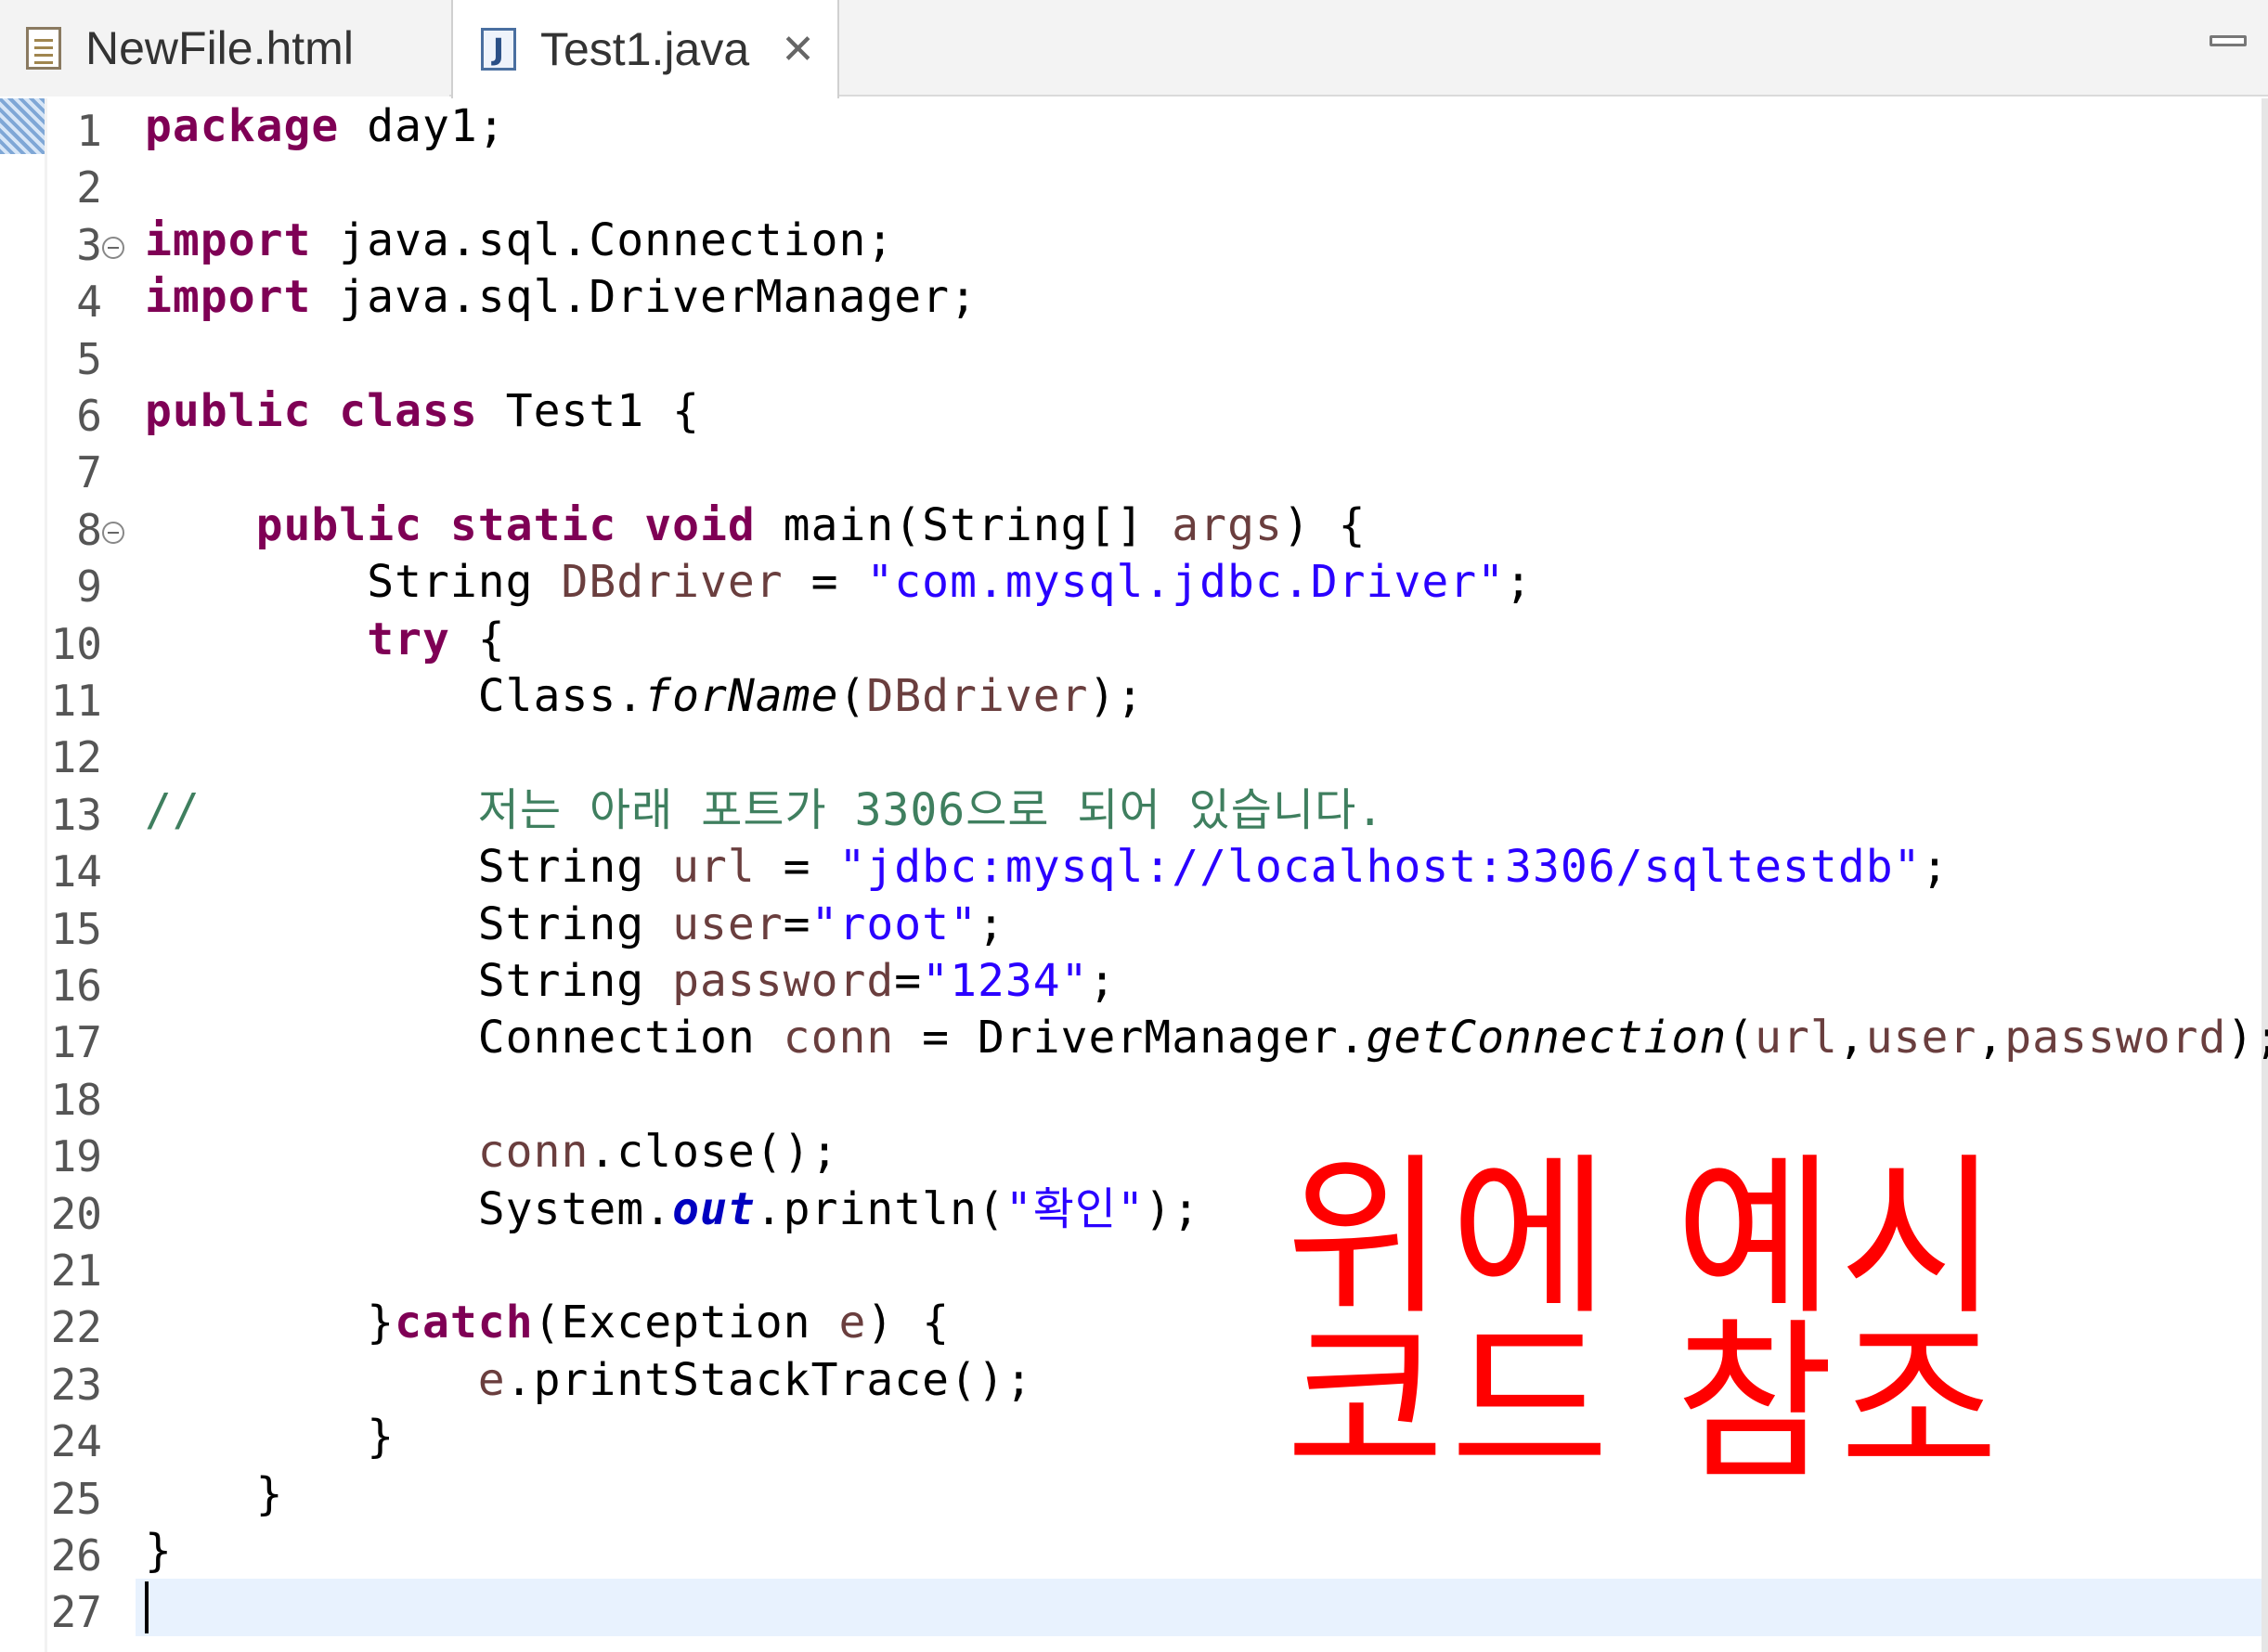 Image resolution: width=2268 pixels, height=1652 pixels. I want to click on code-line: 1 package day1;, so click(1134, 127).